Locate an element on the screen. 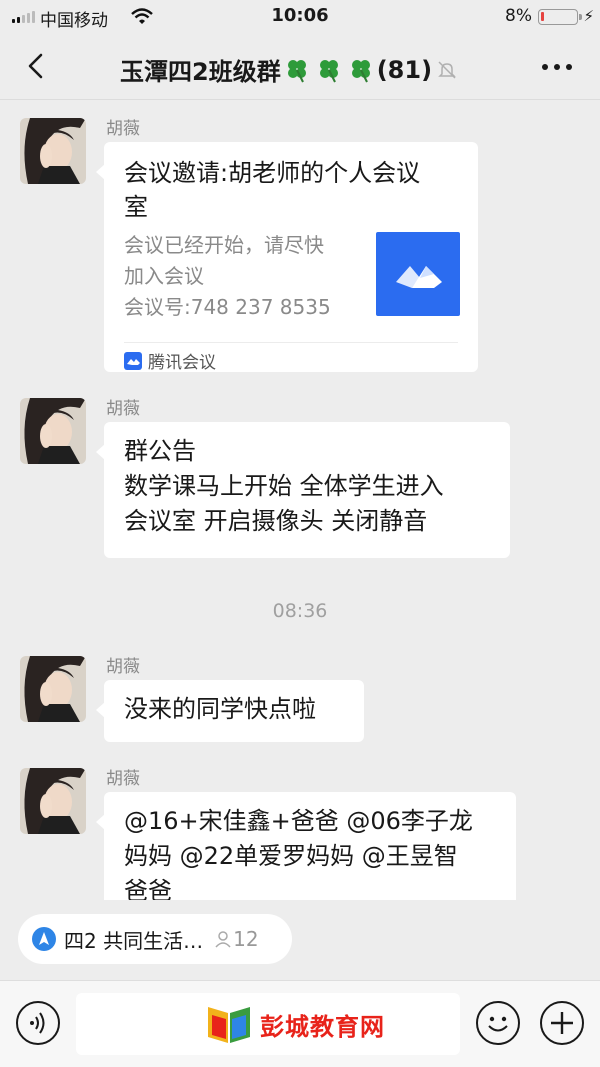 Image resolution: width=600 pixels, height=1067 pixels. card-source: 腾讯会议 is located at coordinates (170, 360).